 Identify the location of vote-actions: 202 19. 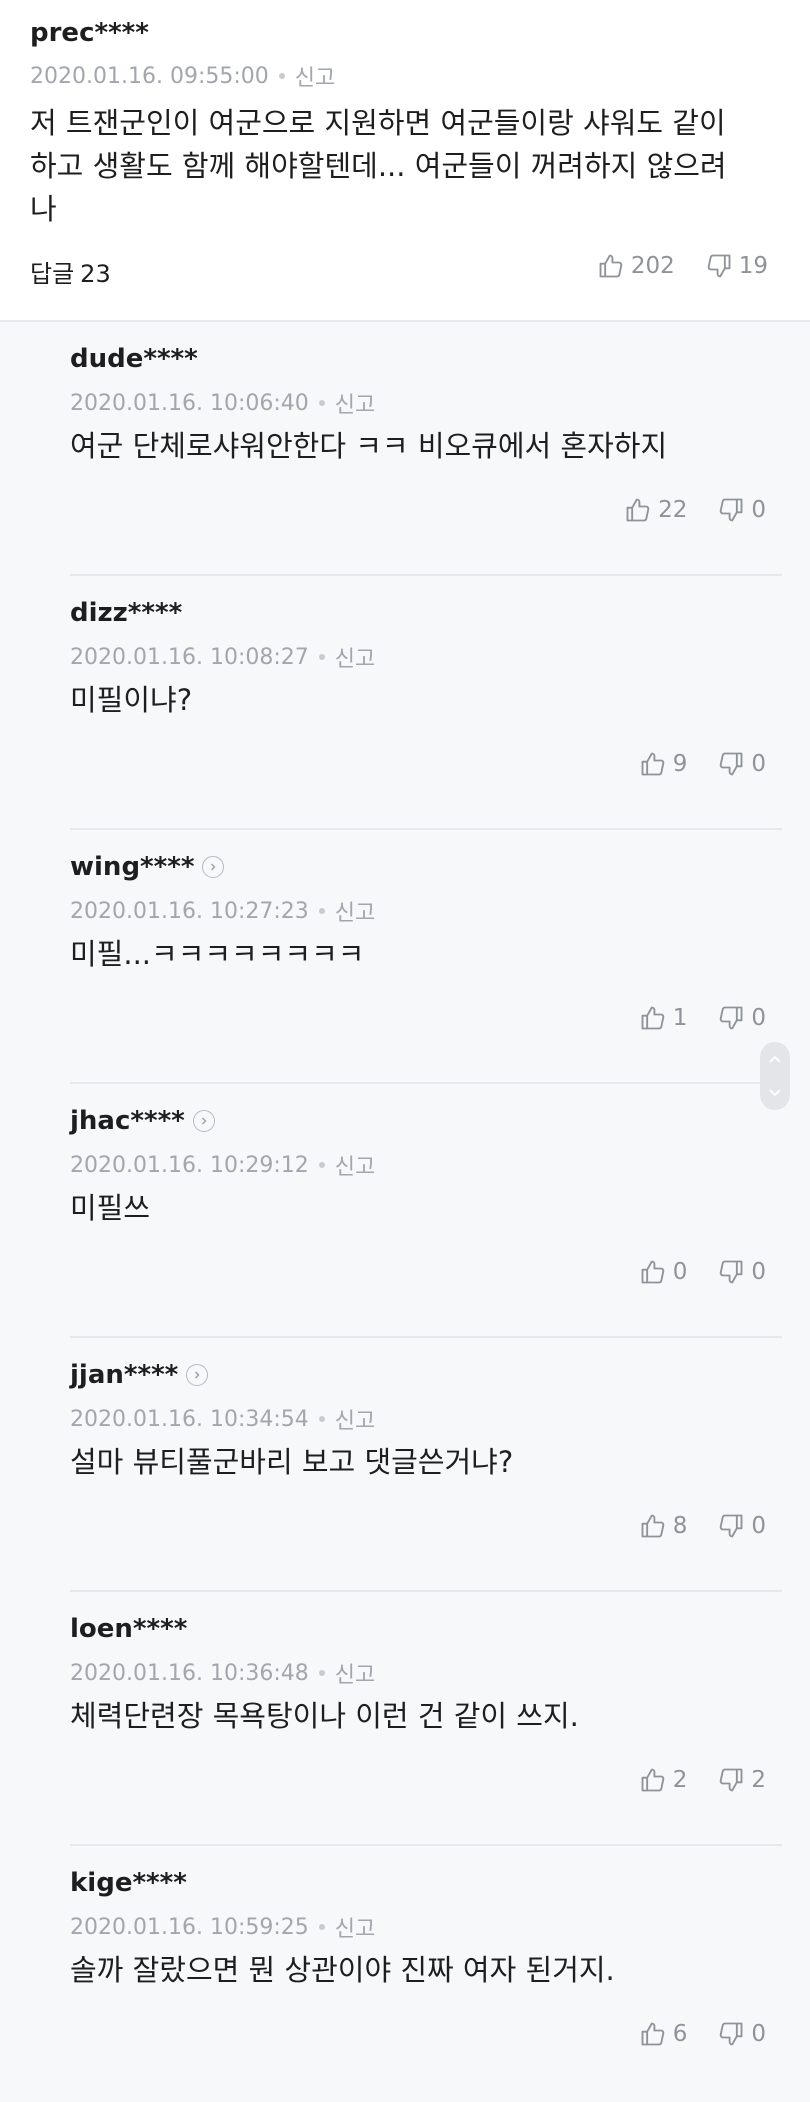
(682, 266).